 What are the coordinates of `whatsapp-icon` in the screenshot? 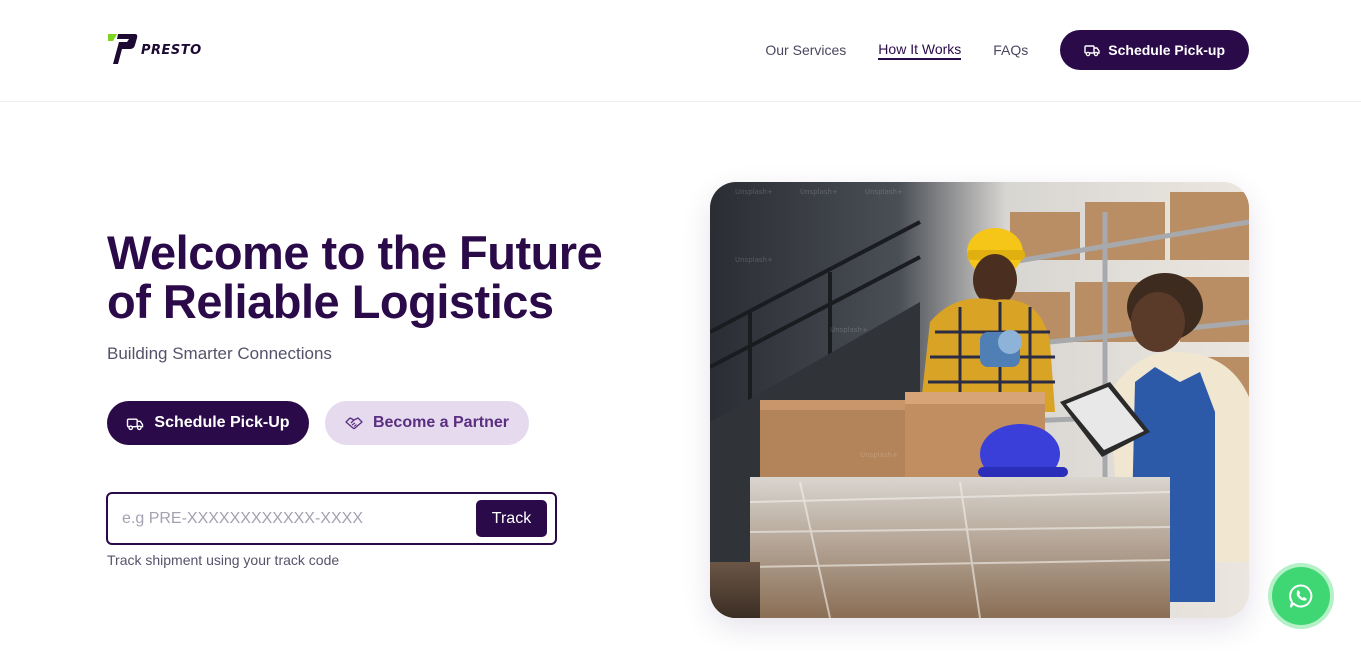 It's located at (1301, 596).